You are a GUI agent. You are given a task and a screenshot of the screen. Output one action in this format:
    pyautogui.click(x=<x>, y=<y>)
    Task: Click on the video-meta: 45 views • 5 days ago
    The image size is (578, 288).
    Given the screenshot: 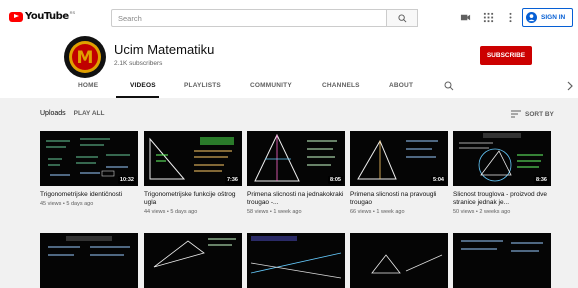 What is the action you would take?
    pyautogui.click(x=67, y=204)
    